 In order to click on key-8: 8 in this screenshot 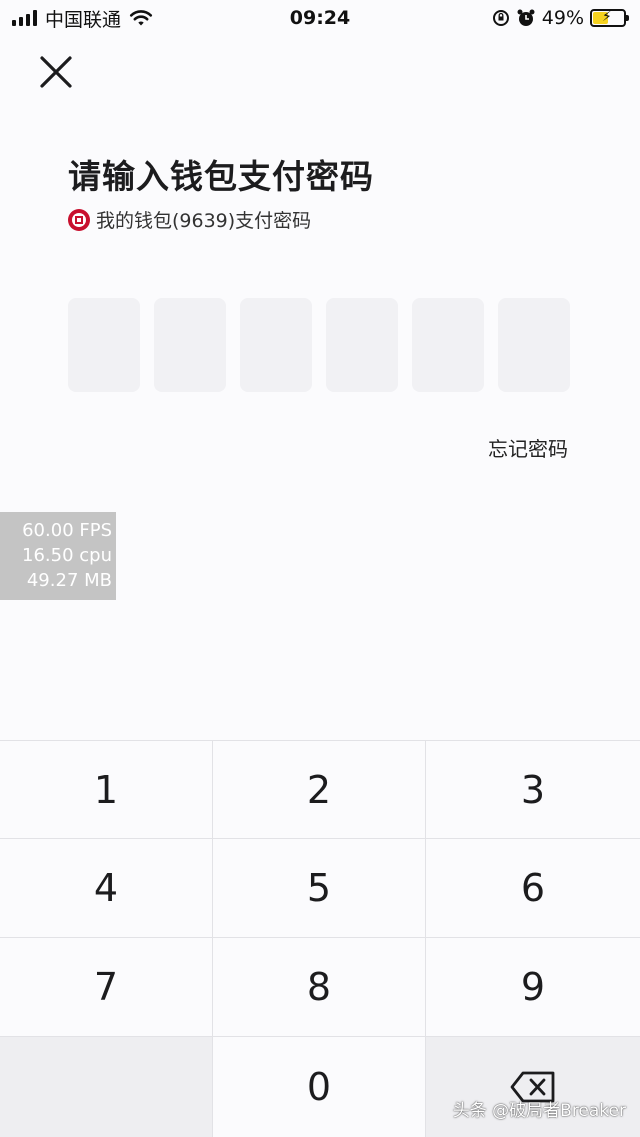, I will do `click(319, 987)`.